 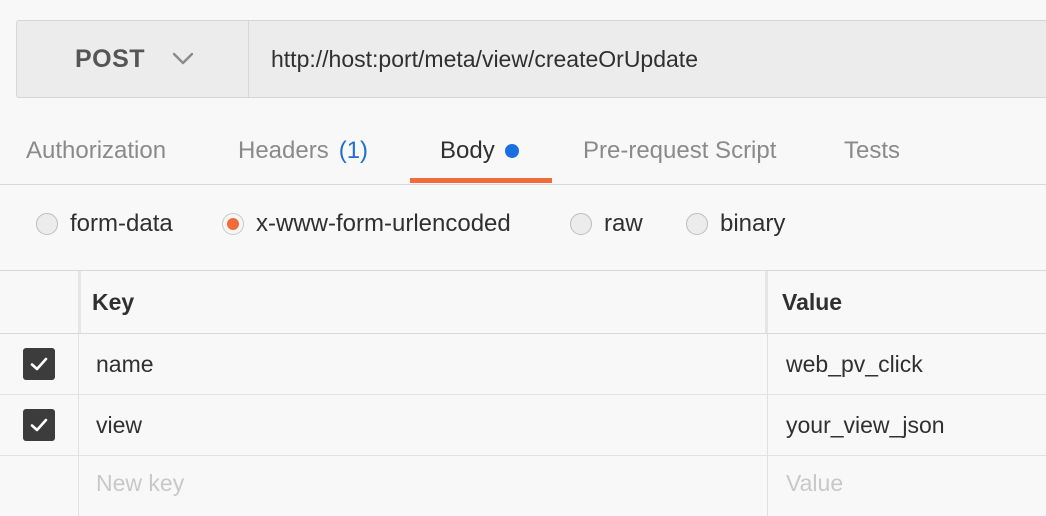 What do you see at coordinates (383, 223) in the screenshot?
I see `radio-label: x-www-form-urlencoded` at bounding box center [383, 223].